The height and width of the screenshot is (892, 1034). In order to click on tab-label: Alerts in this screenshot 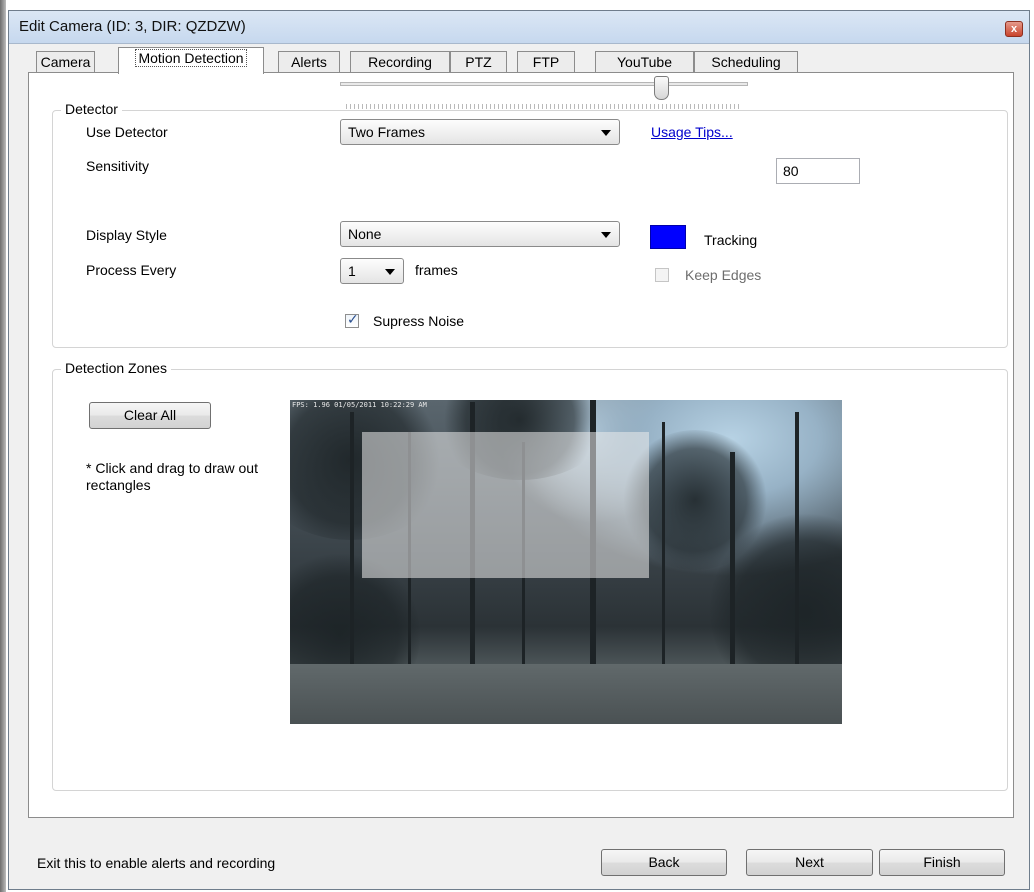, I will do `click(309, 62)`.